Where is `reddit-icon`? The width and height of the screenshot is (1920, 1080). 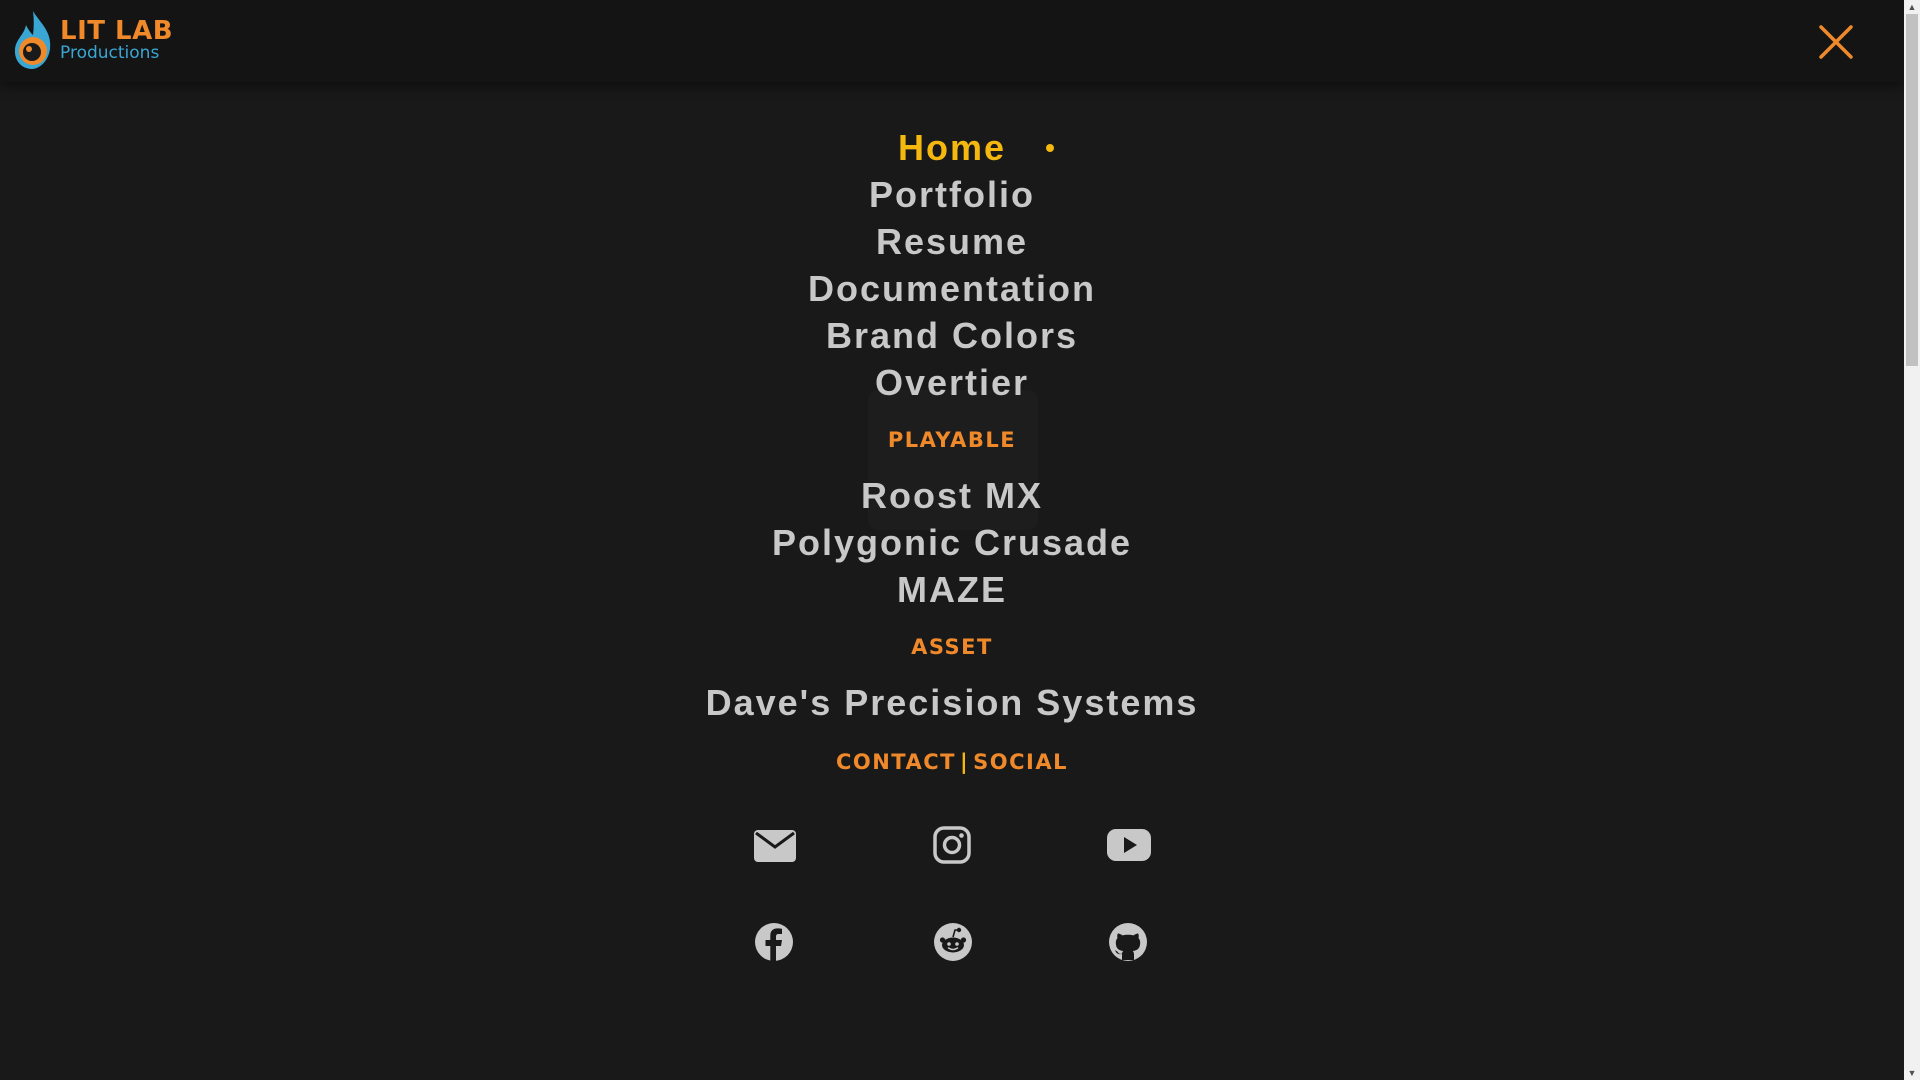
reddit-icon is located at coordinates (953, 942).